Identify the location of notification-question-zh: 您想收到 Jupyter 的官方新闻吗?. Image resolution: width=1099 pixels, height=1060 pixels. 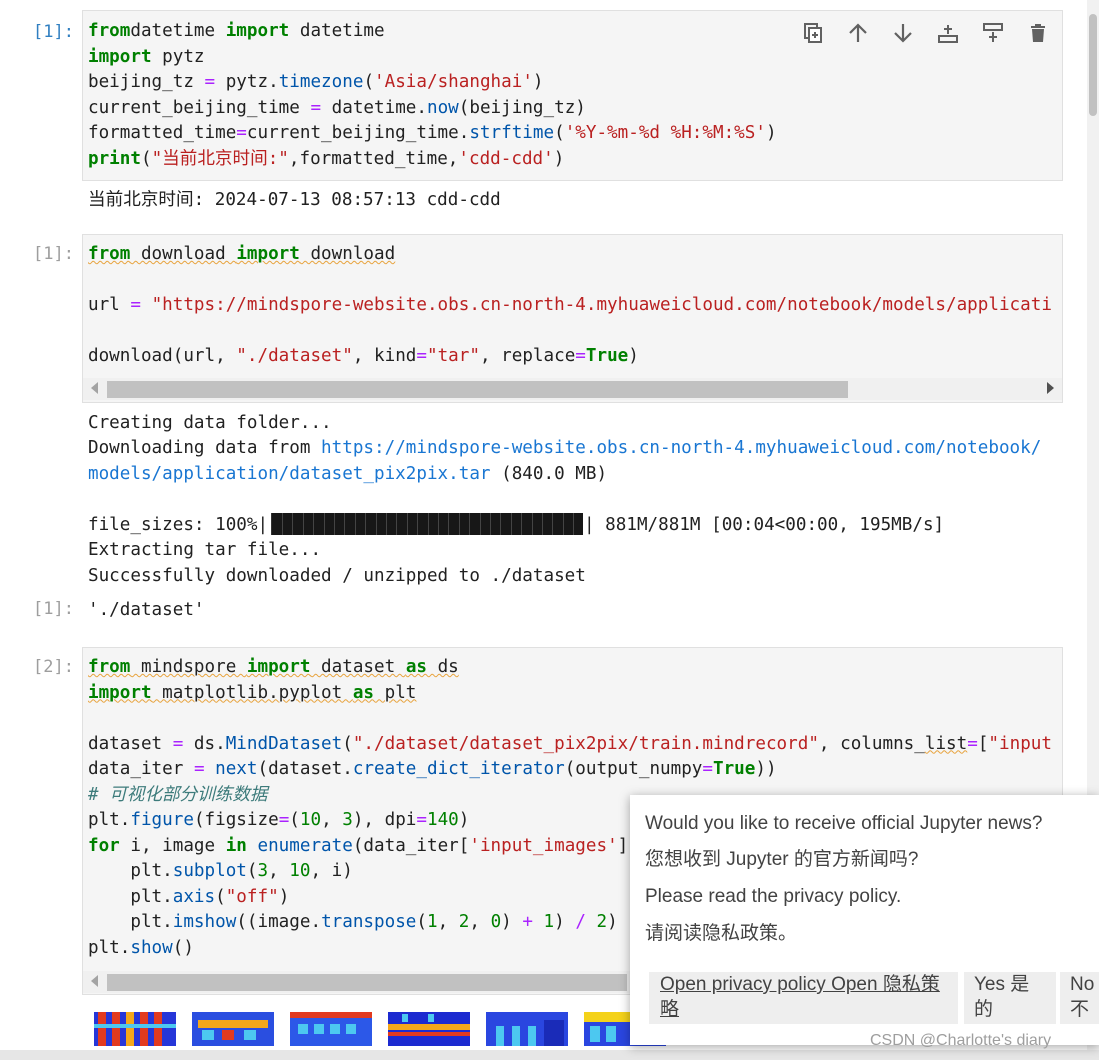
(782, 859).